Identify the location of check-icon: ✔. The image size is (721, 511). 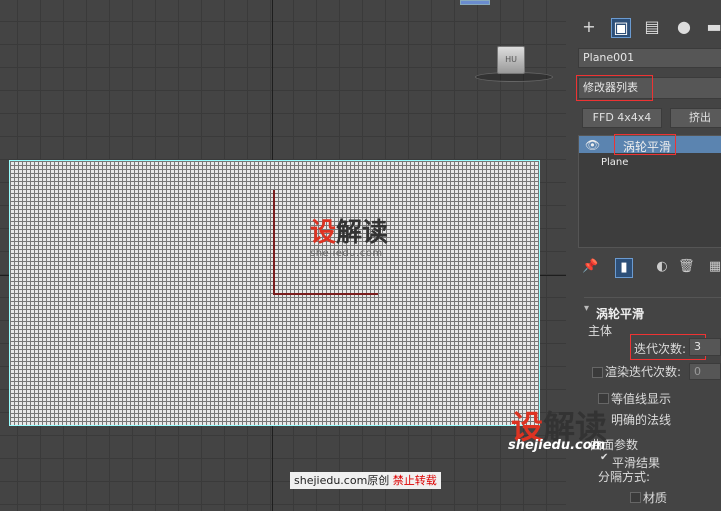
(604, 457).